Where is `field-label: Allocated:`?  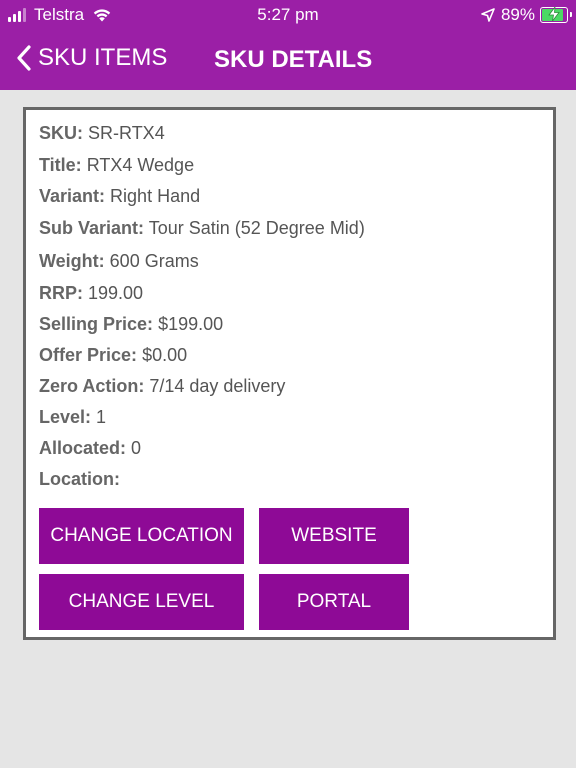
field-label: Allocated: is located at coordinates (83, 448).